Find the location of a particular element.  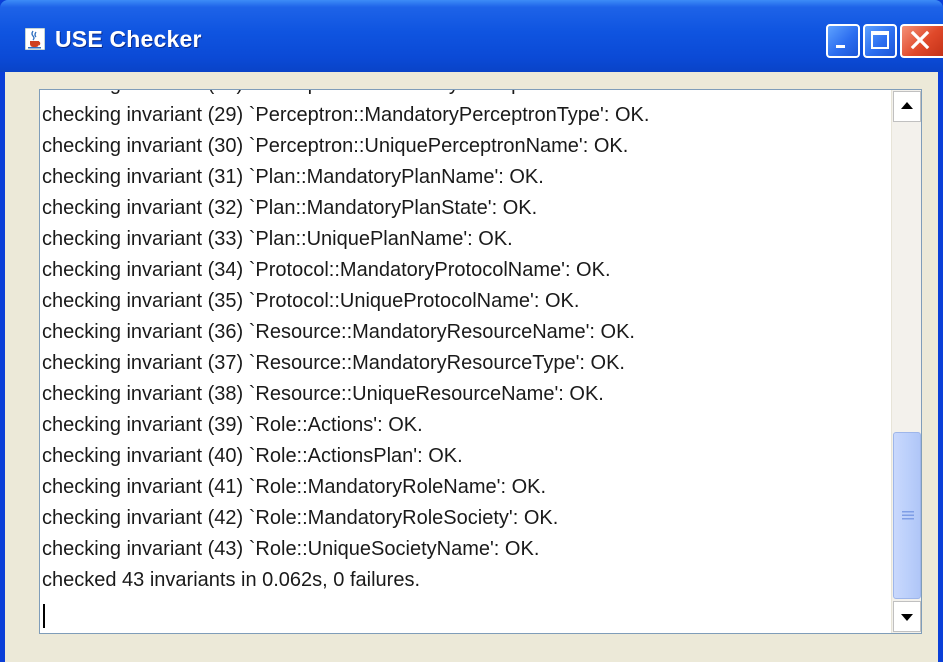

vertical-scrollbar is located at coordinates (906, 361).